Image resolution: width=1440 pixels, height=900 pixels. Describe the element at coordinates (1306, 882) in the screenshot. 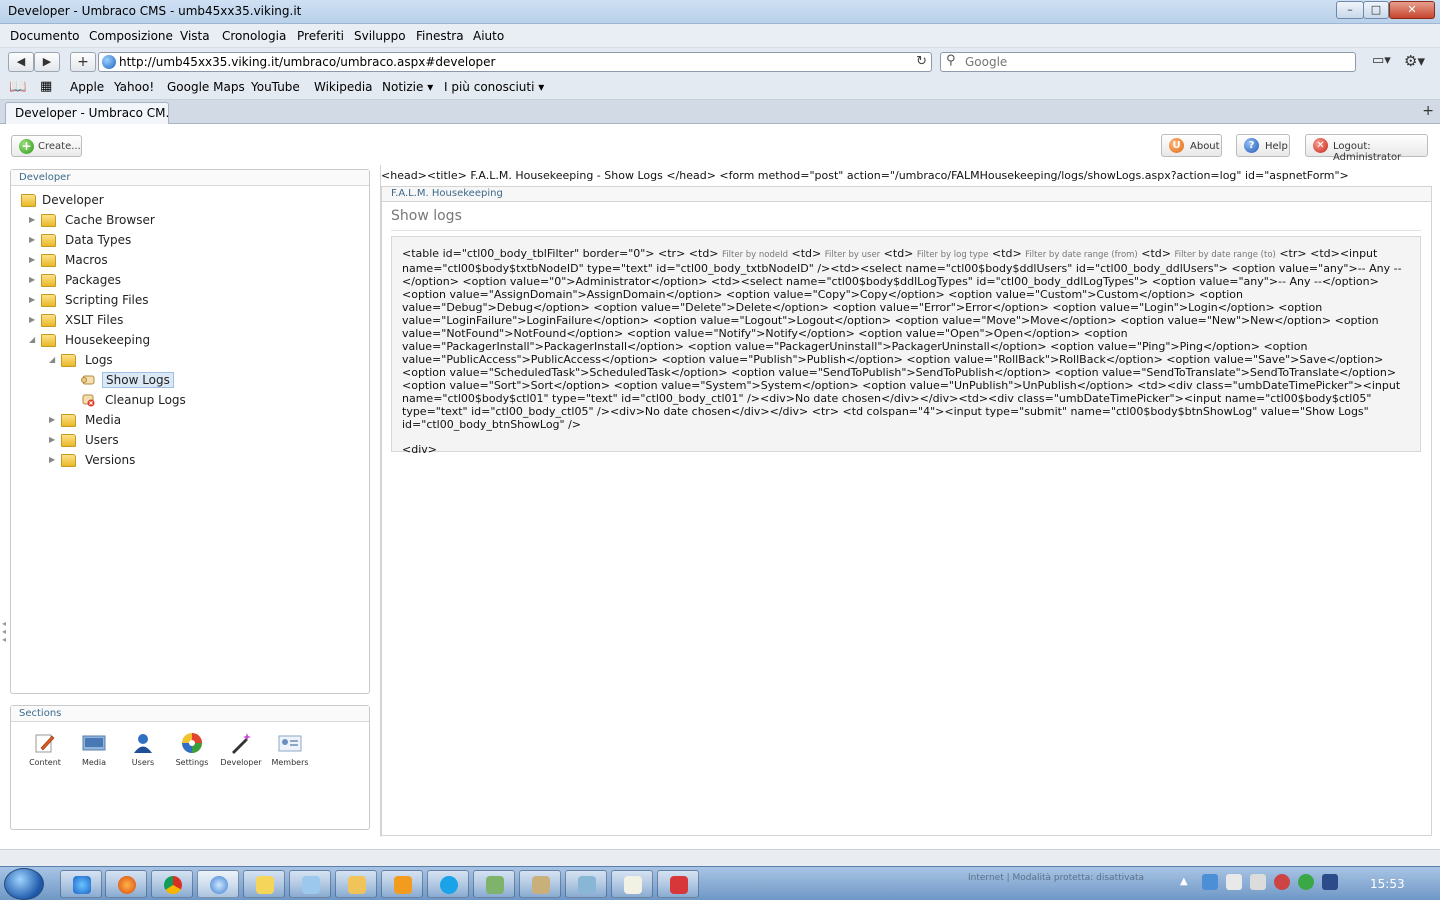

I see `sync-icon` at that location.